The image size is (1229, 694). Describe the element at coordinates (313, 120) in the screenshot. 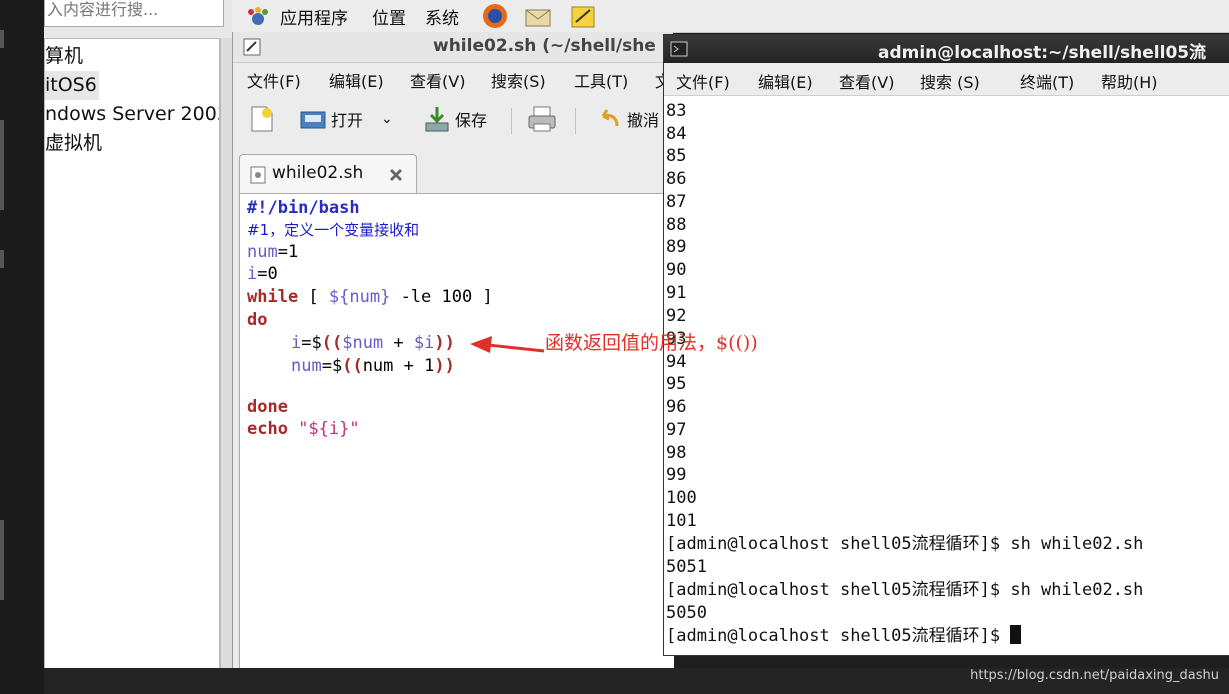

I see `open-folder-icon` at that location.